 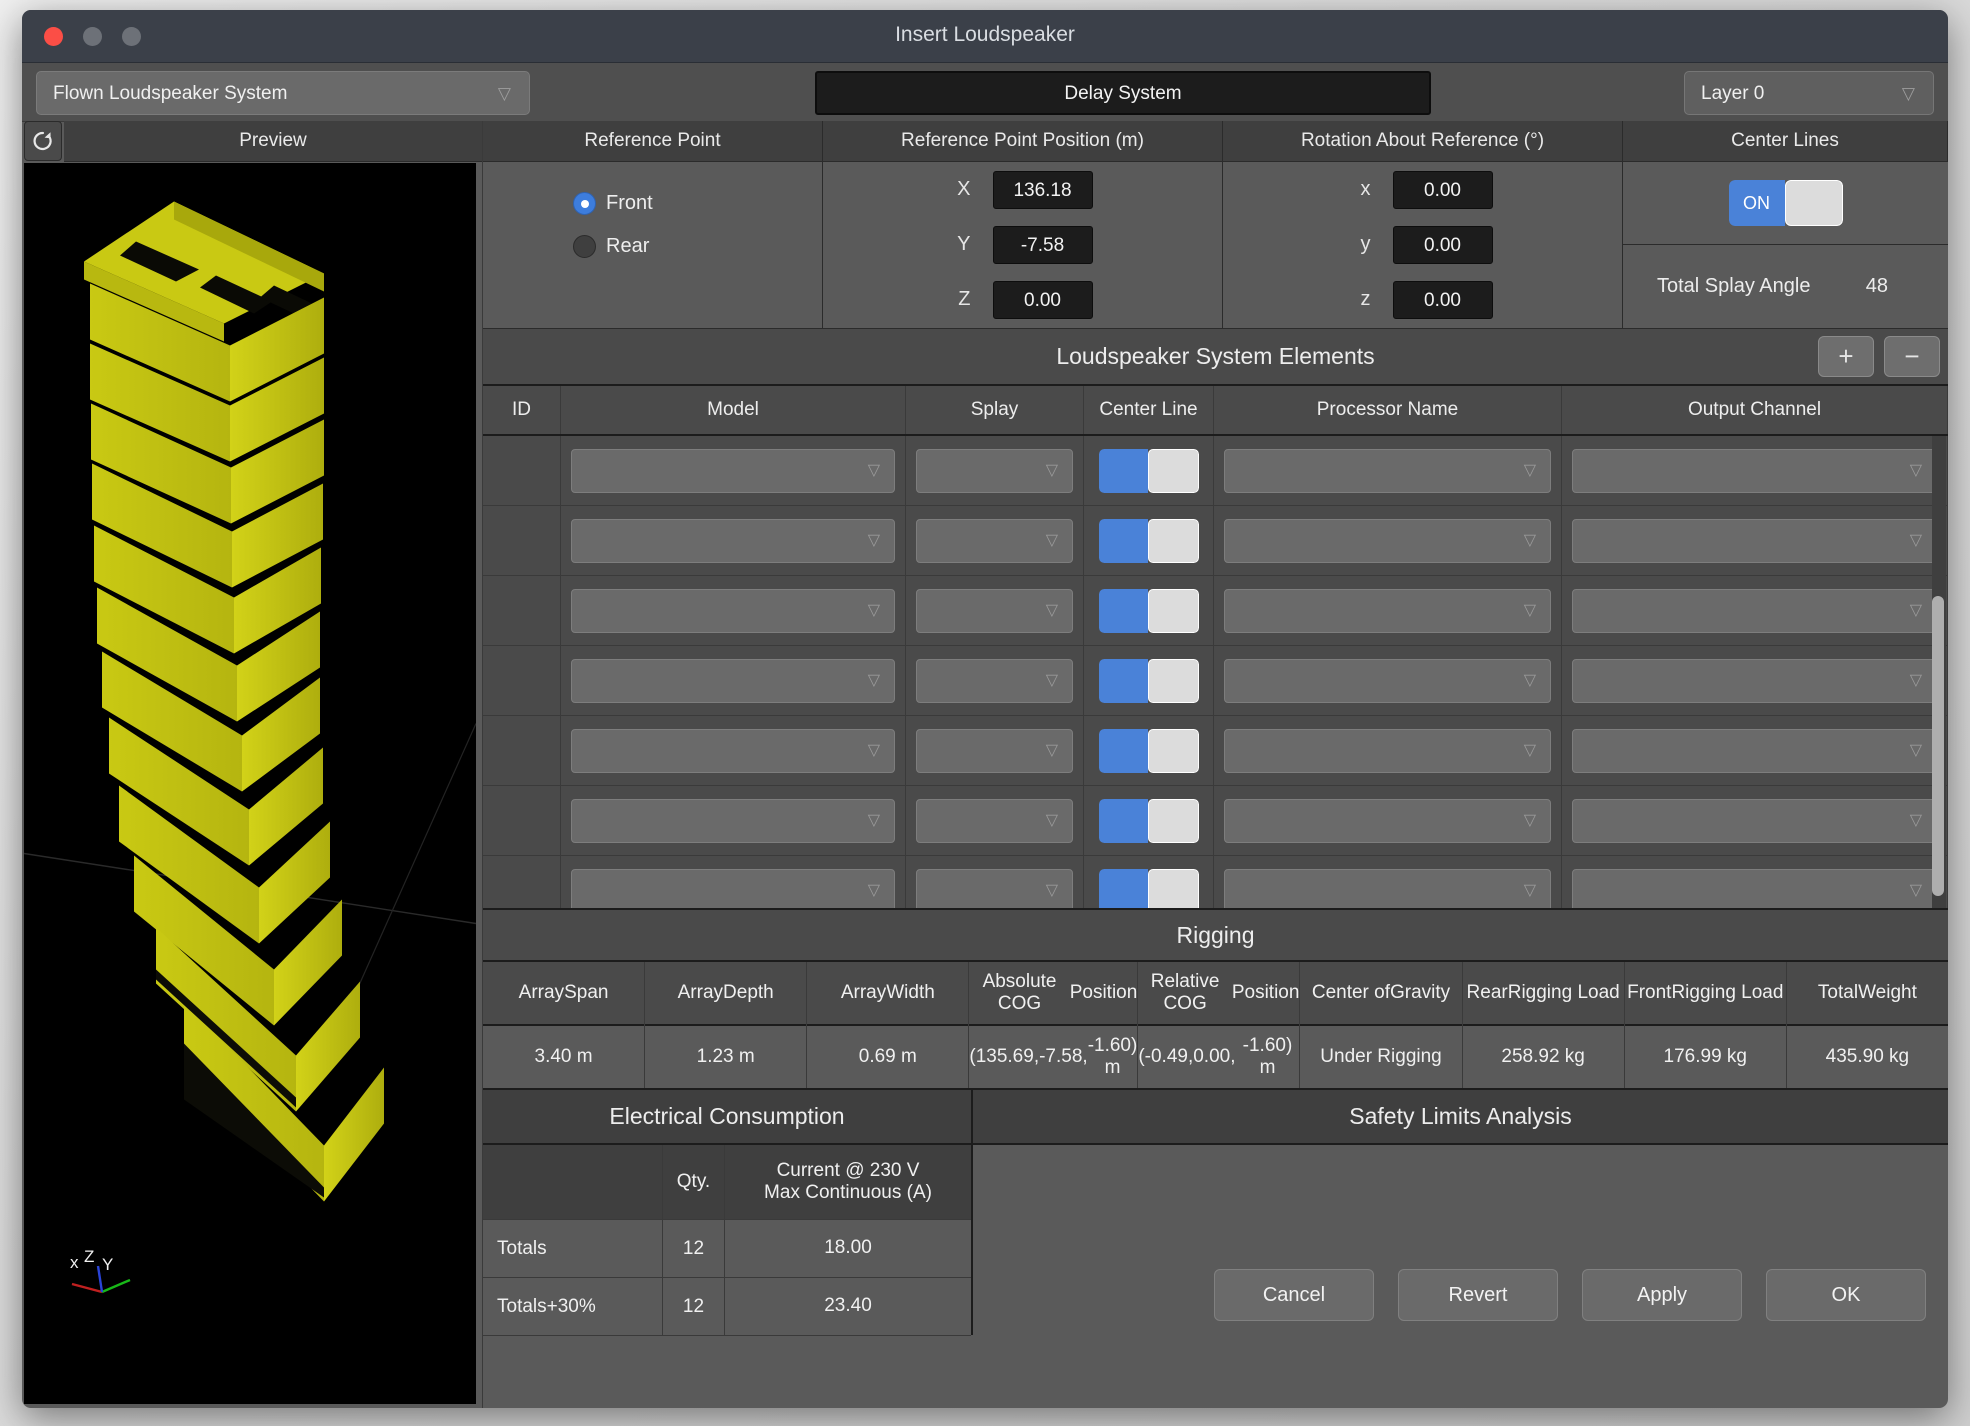 I want to click on center-line-toggle-knob, so click(x=1173, y=888).